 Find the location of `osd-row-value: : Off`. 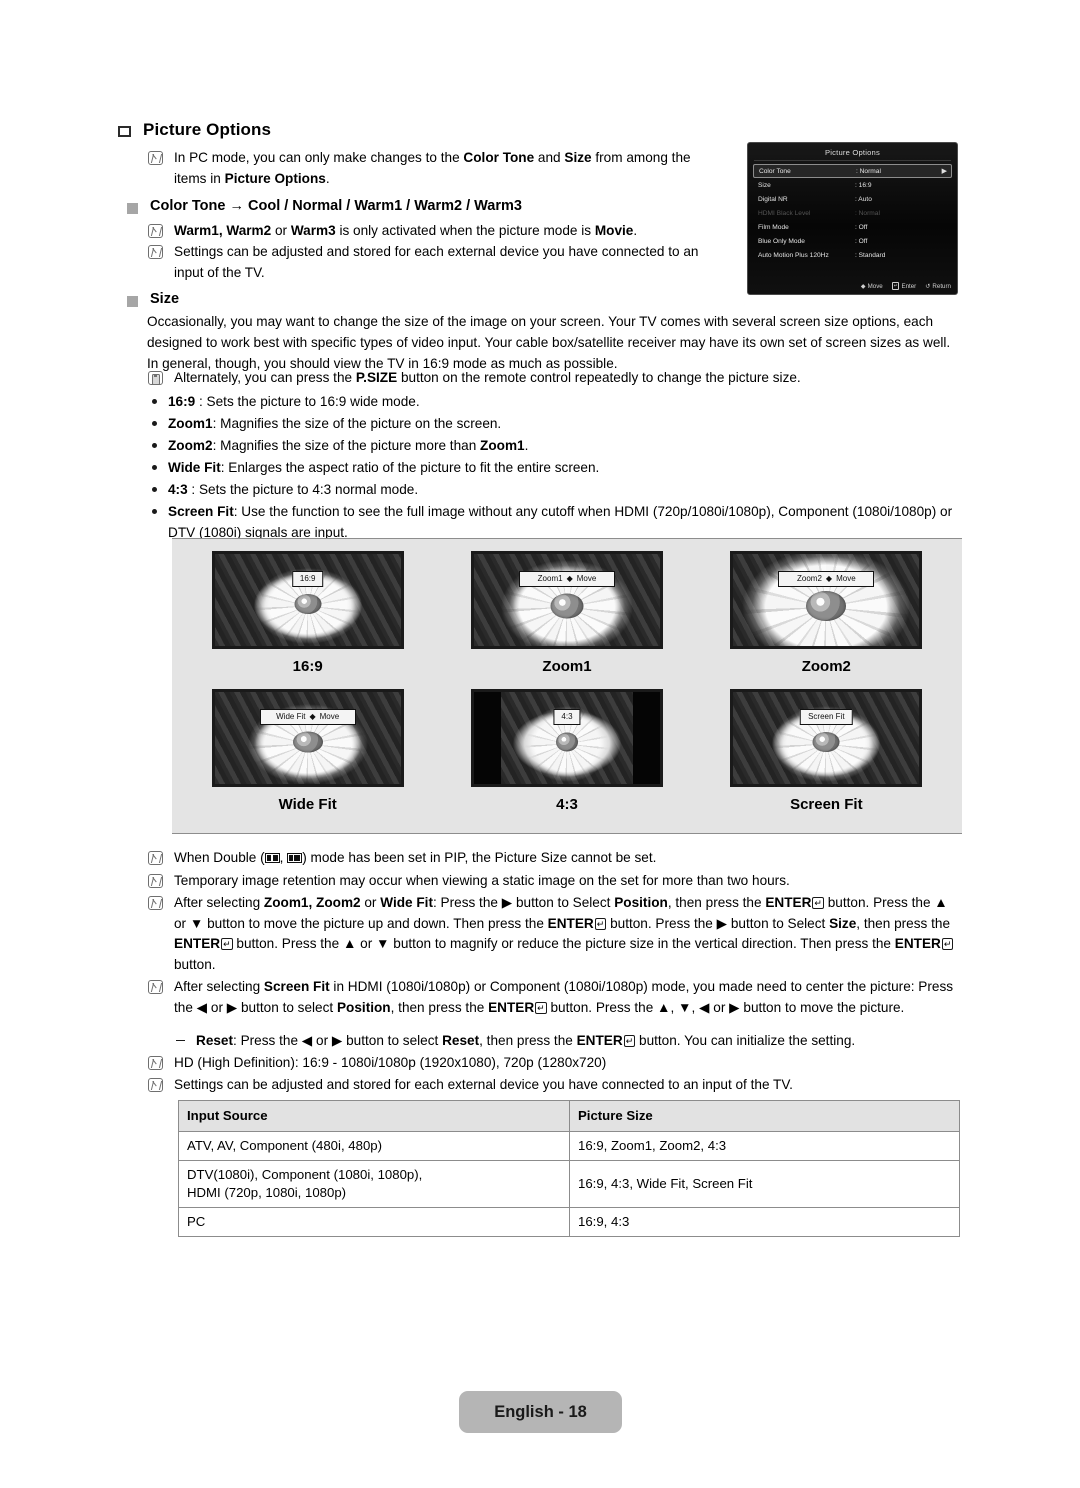

osd-row-value: : Off is located at coordinates (861, 227).